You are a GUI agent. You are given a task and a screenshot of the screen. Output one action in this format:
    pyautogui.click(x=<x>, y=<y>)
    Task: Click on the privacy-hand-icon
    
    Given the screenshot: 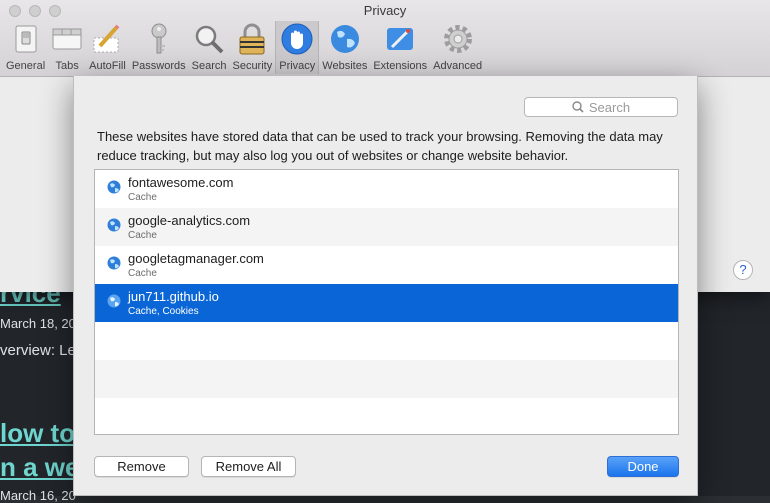 What is the action you would take?
    pyautogui.click(x=297, y=39)
    